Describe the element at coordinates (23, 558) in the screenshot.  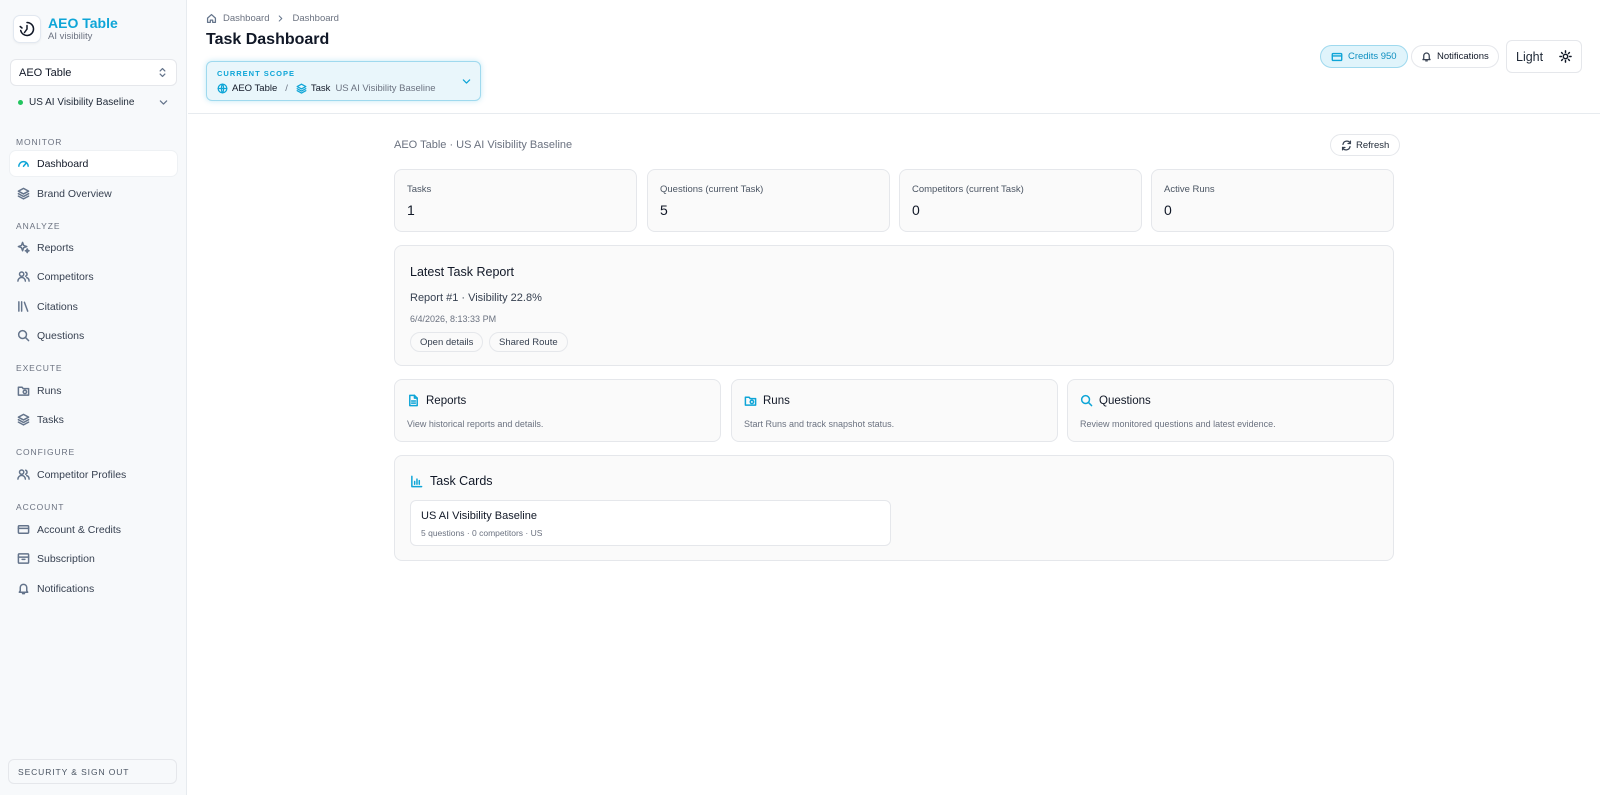
I see `archive-icon` at that location.